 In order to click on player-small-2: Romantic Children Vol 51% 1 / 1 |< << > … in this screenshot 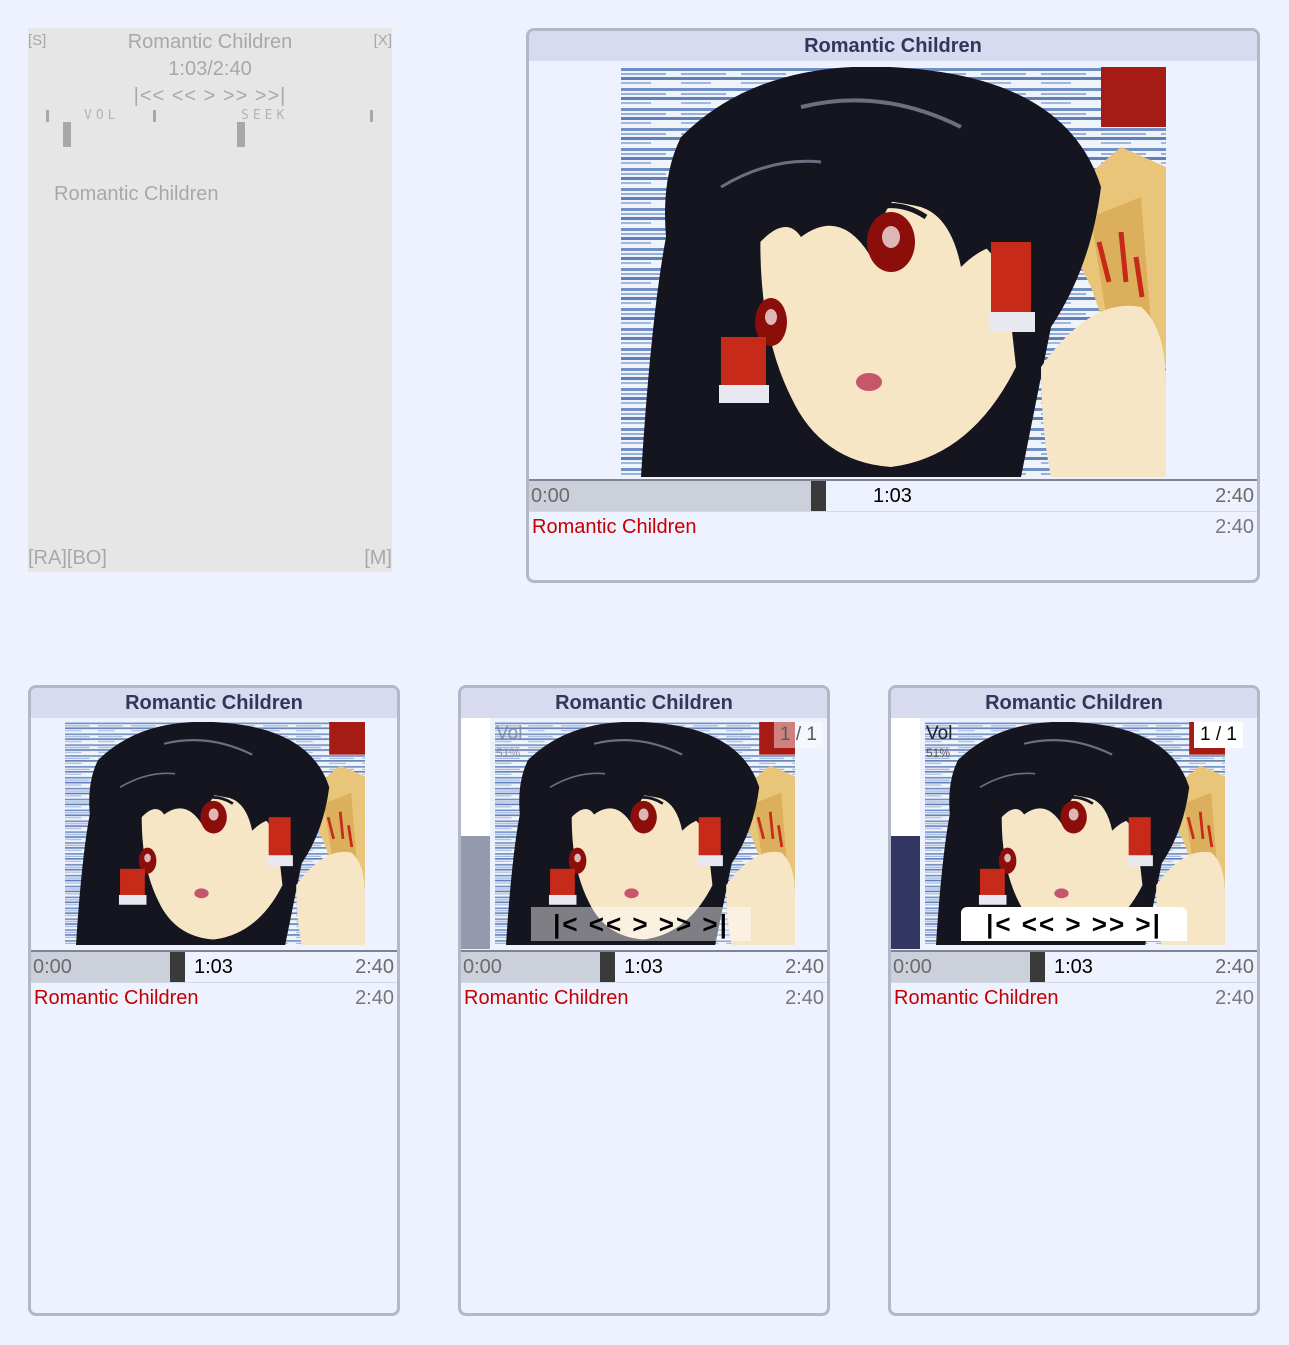, I will do `click(644, 1000)`.